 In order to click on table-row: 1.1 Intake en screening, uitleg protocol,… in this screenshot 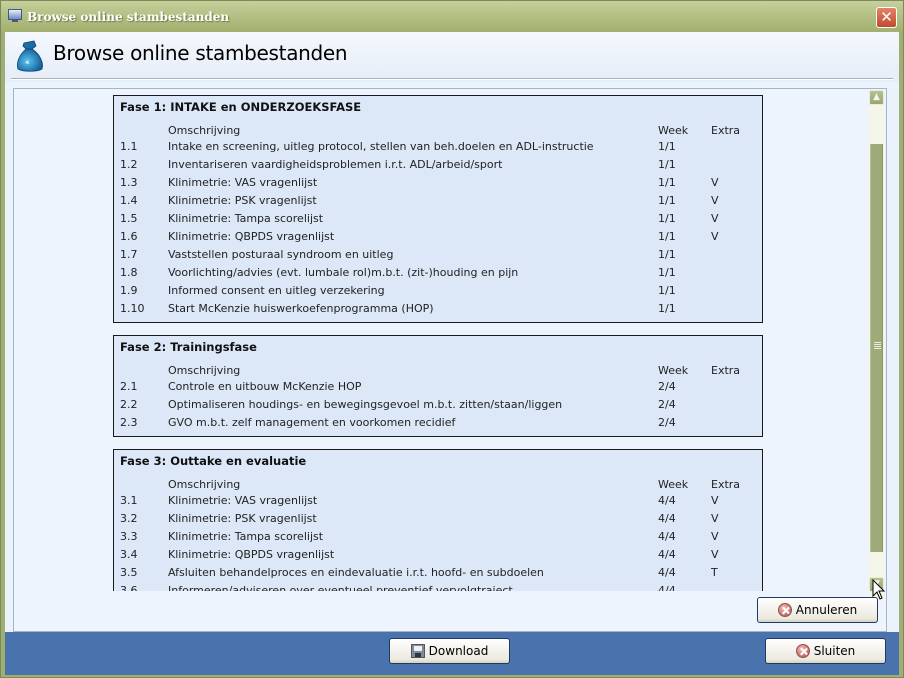, I will do `click(439, 147)`.